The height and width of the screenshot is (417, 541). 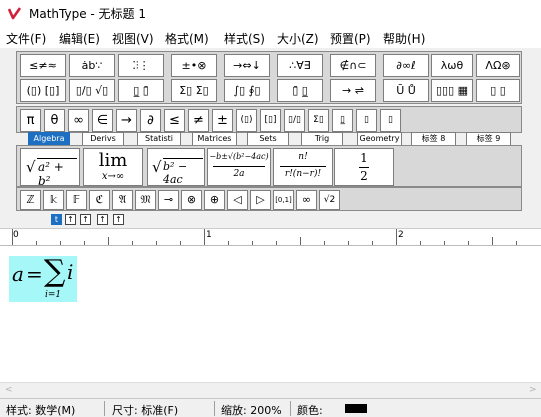 I want to click on horizontal-scrollbar: < >, so click(x=270, y=390).